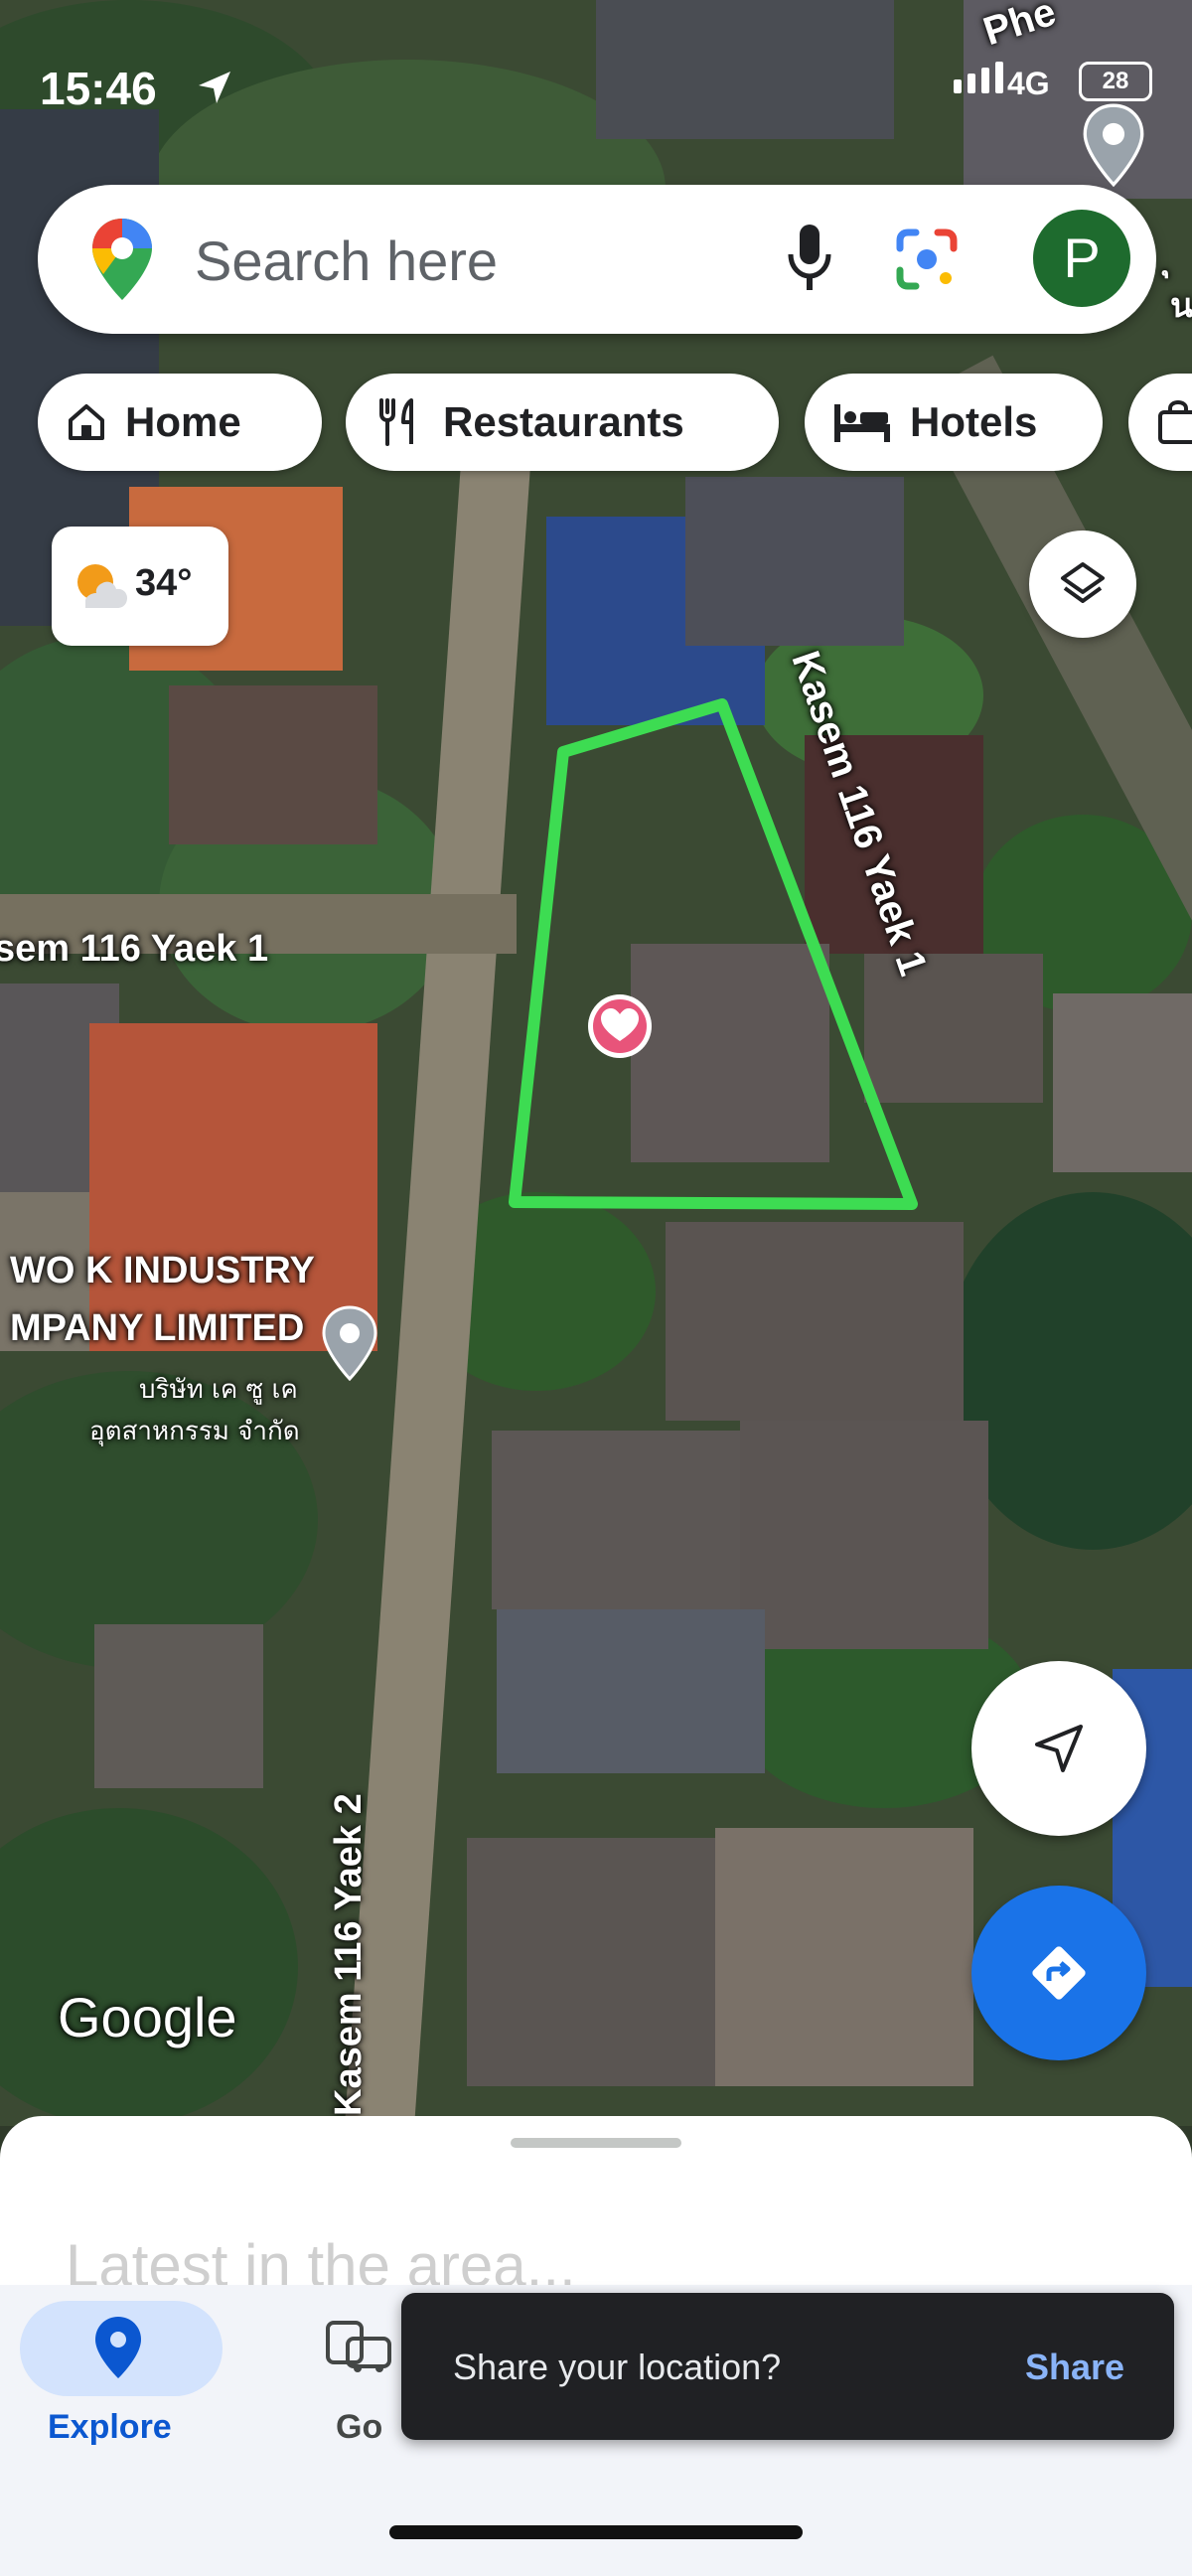  Describe the element at coordinates (1181, 306) in the screenshot. I see `edge-label: น` at that location.